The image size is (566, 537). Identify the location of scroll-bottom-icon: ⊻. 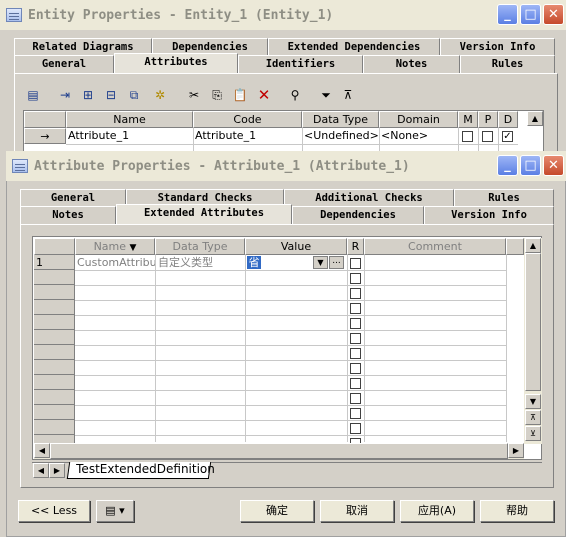
(533, 433).